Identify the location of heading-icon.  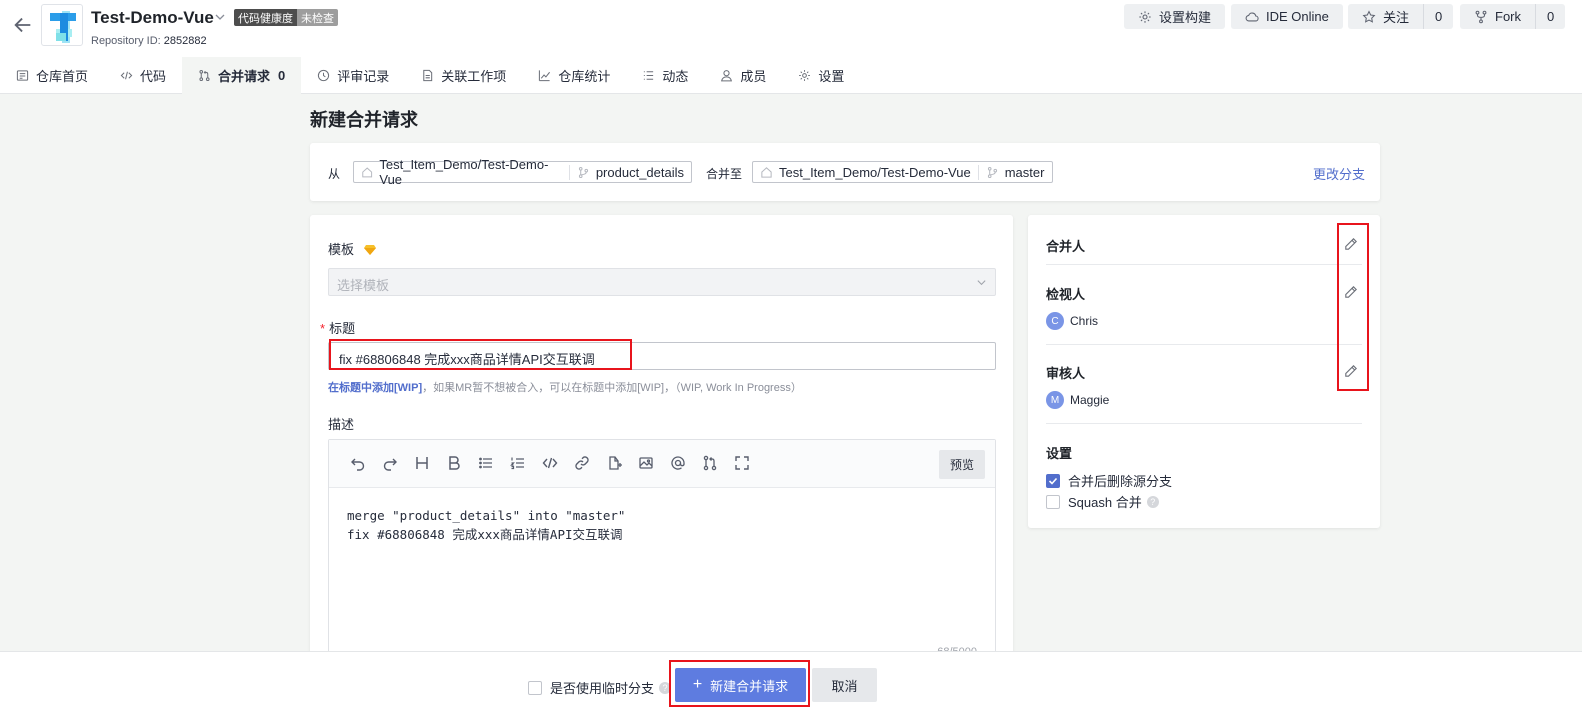
(422, 463).